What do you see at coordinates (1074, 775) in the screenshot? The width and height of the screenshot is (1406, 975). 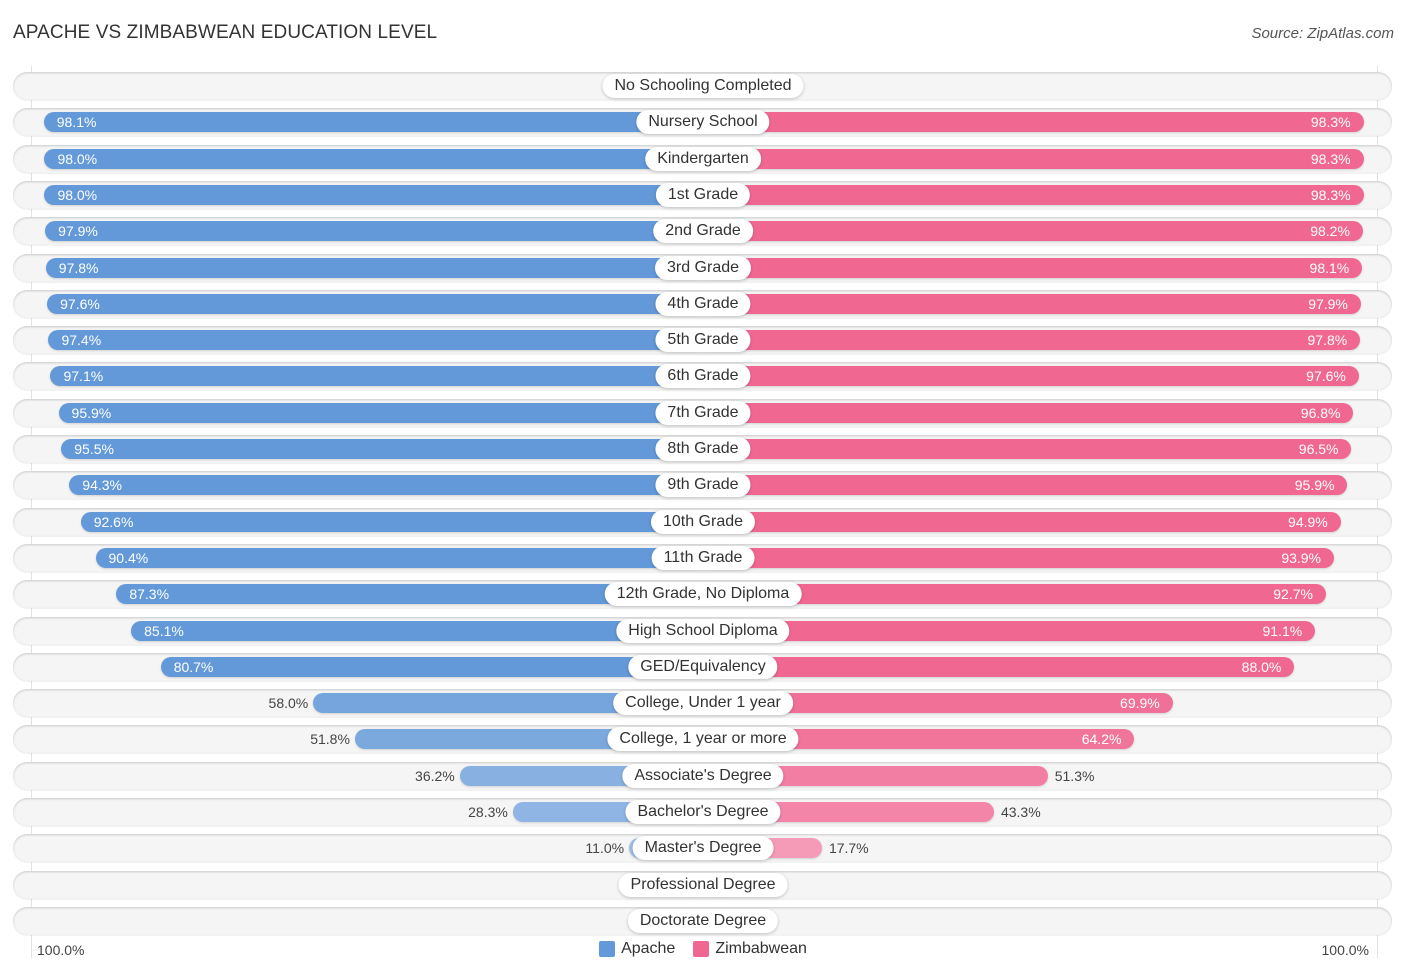 I see `value-label-zimbabwean: 51.3%` at bounding box center [1074, 775].